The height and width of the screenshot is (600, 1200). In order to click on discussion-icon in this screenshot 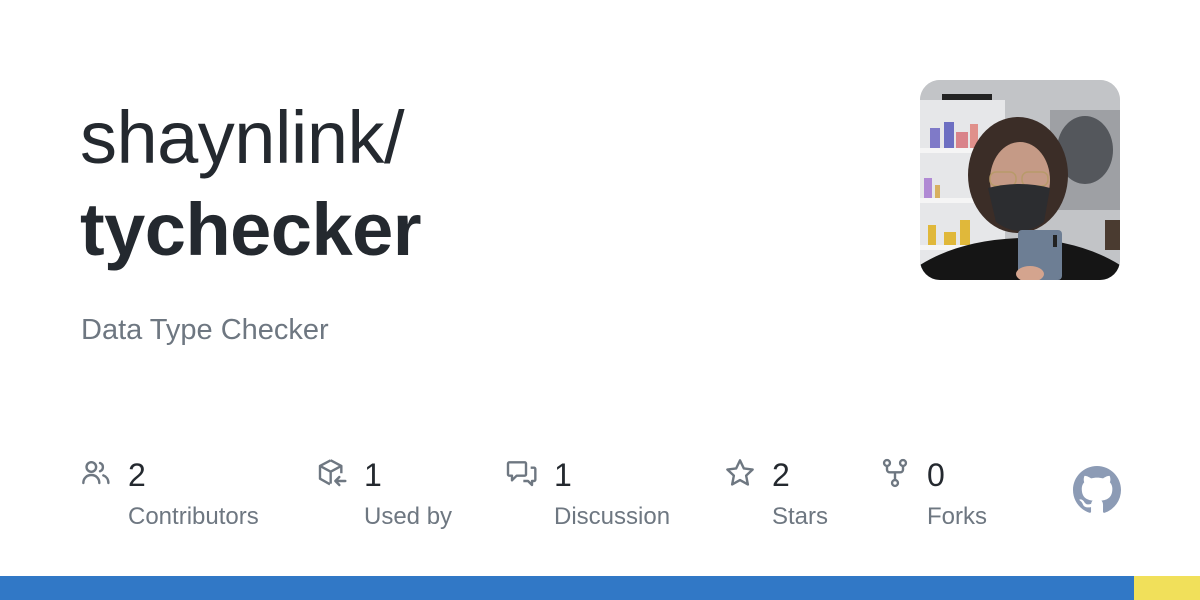, I will do `click(521, 474)`.